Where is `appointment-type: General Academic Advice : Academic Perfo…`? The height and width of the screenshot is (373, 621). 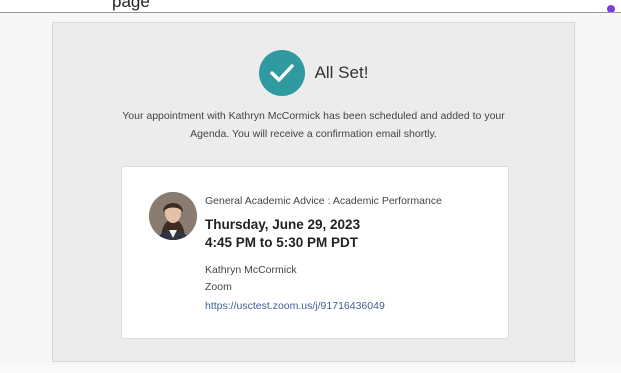
appointment-type: General Academic Advice : Academic Perfo… is located at coordinates (323, 201).